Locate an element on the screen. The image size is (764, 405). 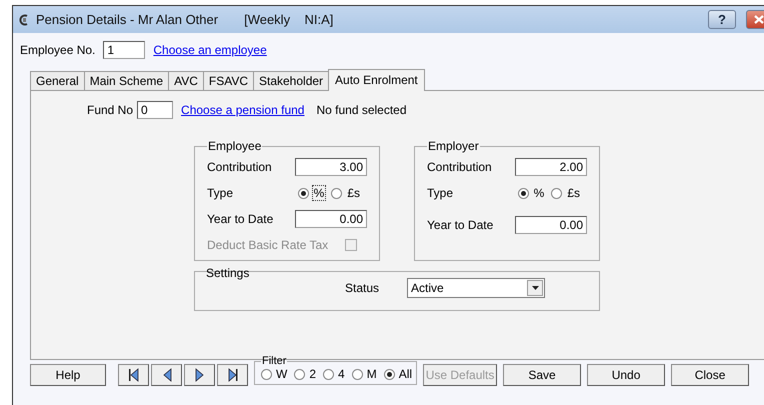
left-triangle-bar-icon is located at coordinates (134, 375).